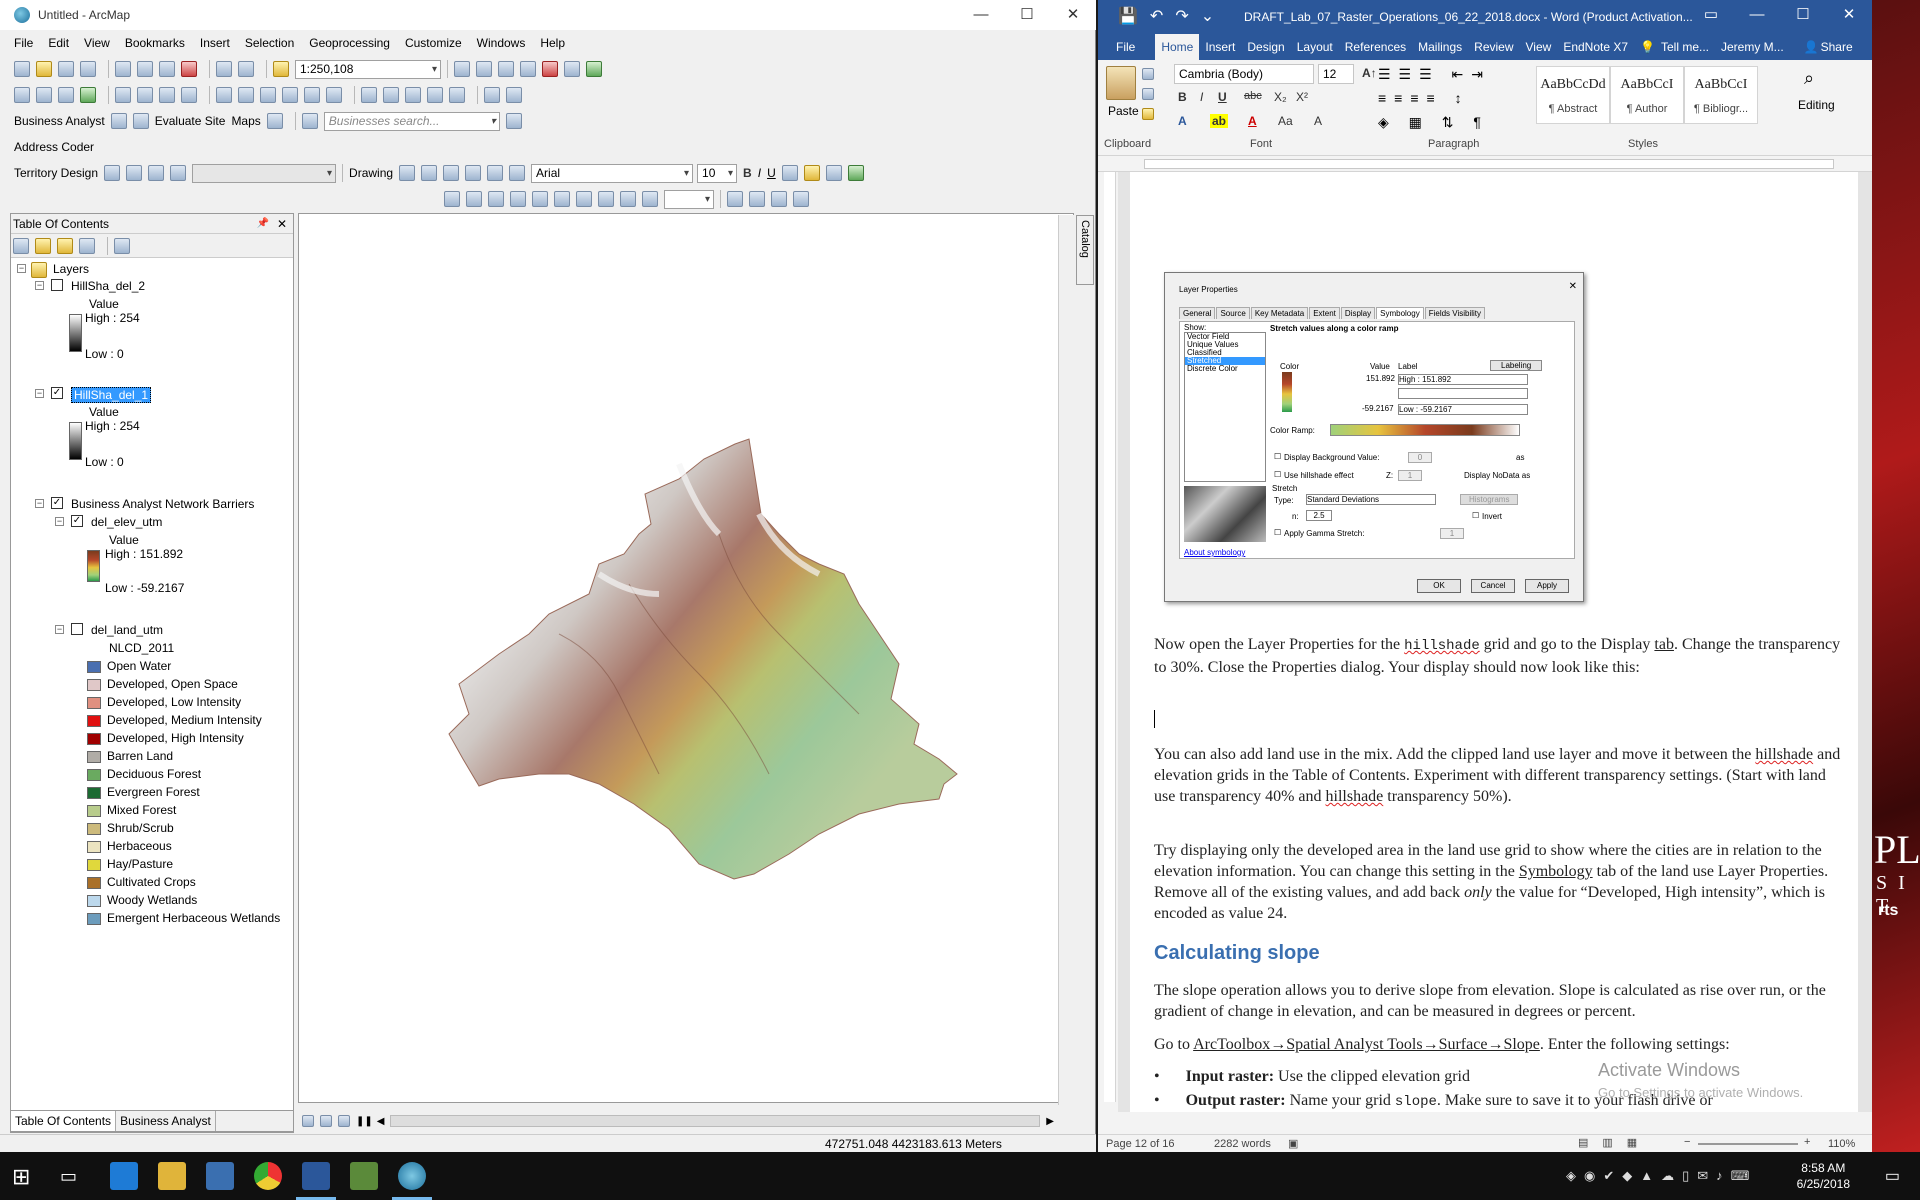 The width and height of the screenshot is (1920, 1200). I want to click on clear-selection-icon, so click(246, 95).